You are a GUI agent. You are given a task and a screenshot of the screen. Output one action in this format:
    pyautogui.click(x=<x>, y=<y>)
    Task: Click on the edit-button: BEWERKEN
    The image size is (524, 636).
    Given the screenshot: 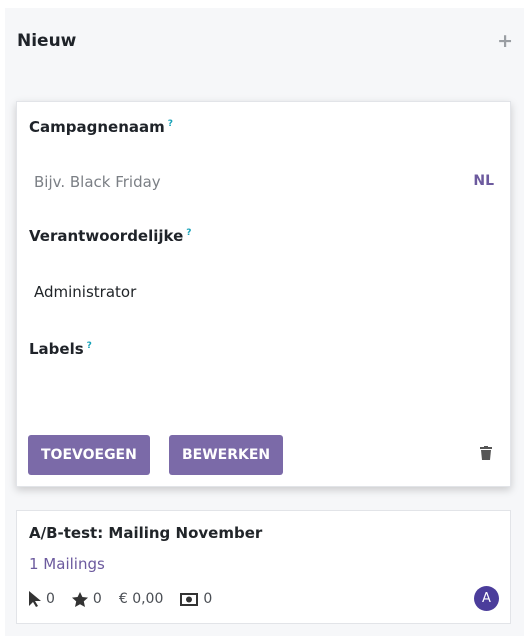 What is the action you would take?
    pyautogui.click(x=226, y=455)
    